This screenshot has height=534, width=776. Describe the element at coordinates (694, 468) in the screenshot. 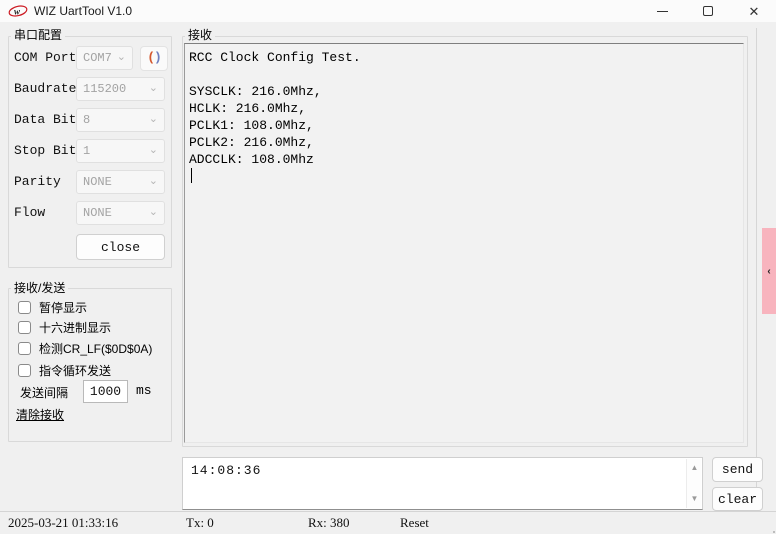

I see `scroll-up-icon: ▲` at that location.